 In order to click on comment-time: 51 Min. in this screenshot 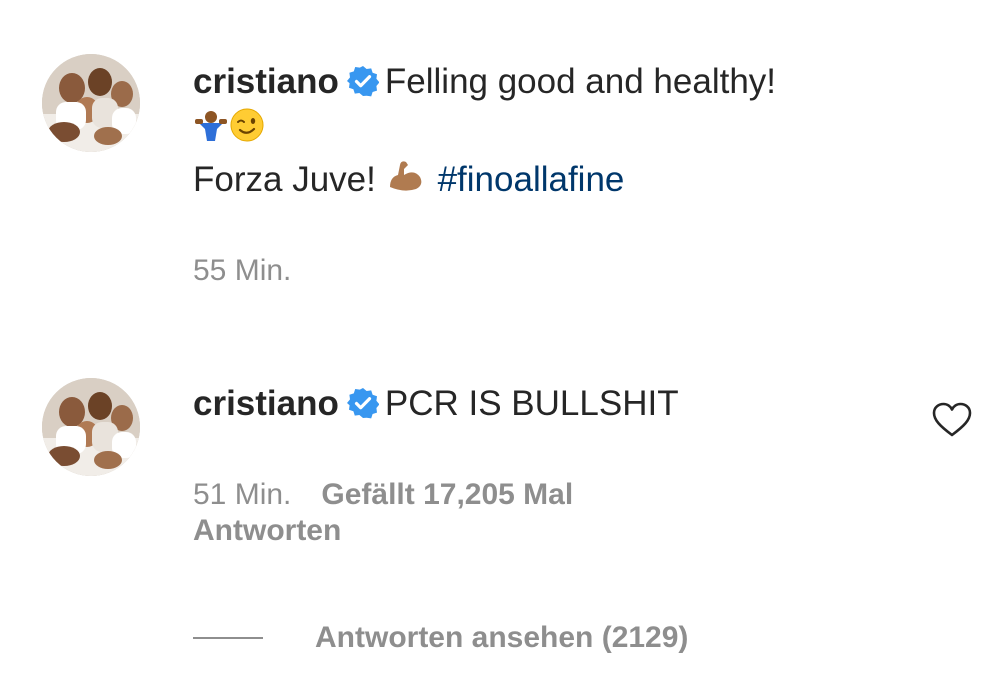, I will do `click(242, 494)`.